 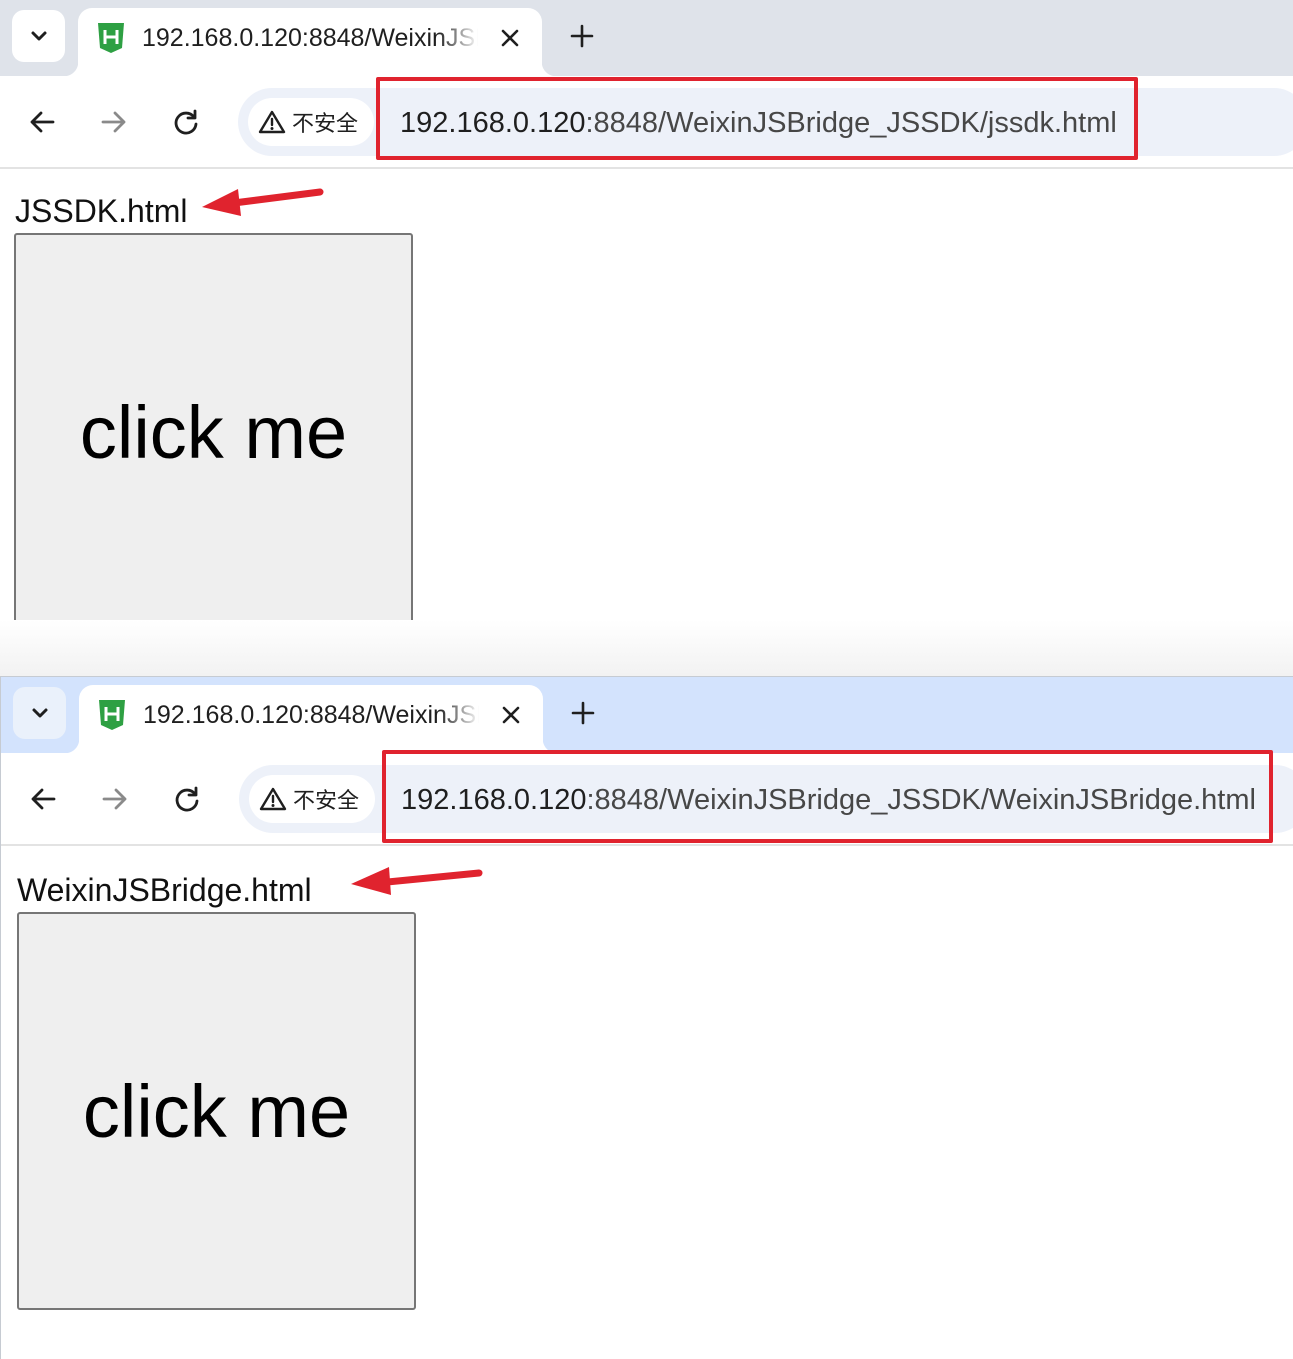 I want to click on page-heading: JSSDK.html, so click(x=101, y=211).